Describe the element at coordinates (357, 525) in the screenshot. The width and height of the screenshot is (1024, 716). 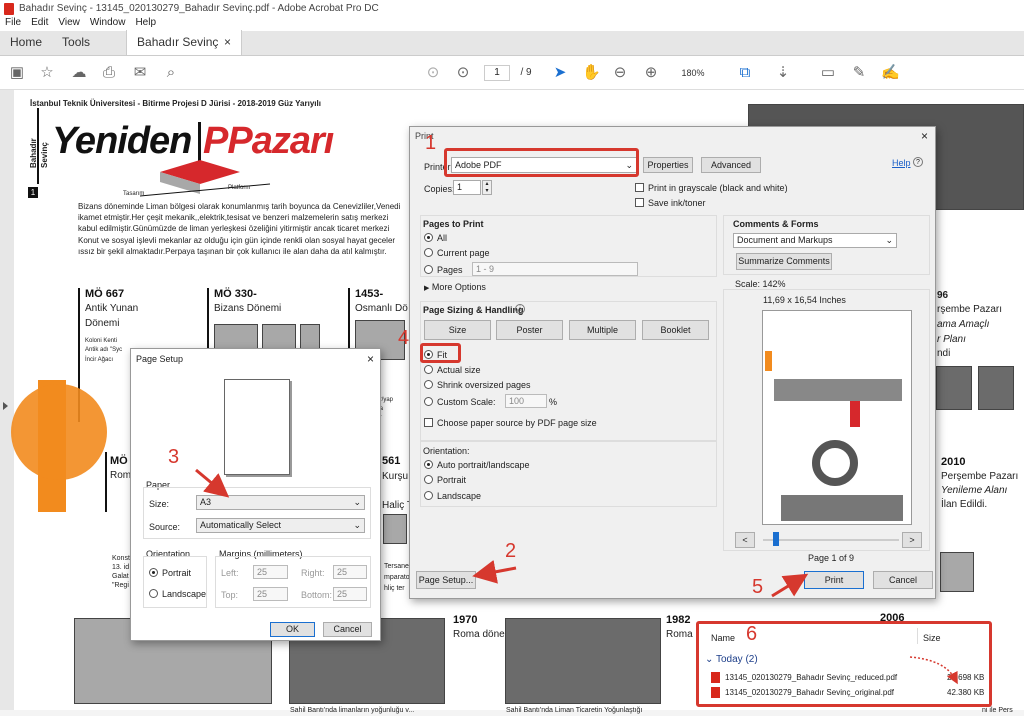
I see `chevron-down-icon: ⌄` at that location.